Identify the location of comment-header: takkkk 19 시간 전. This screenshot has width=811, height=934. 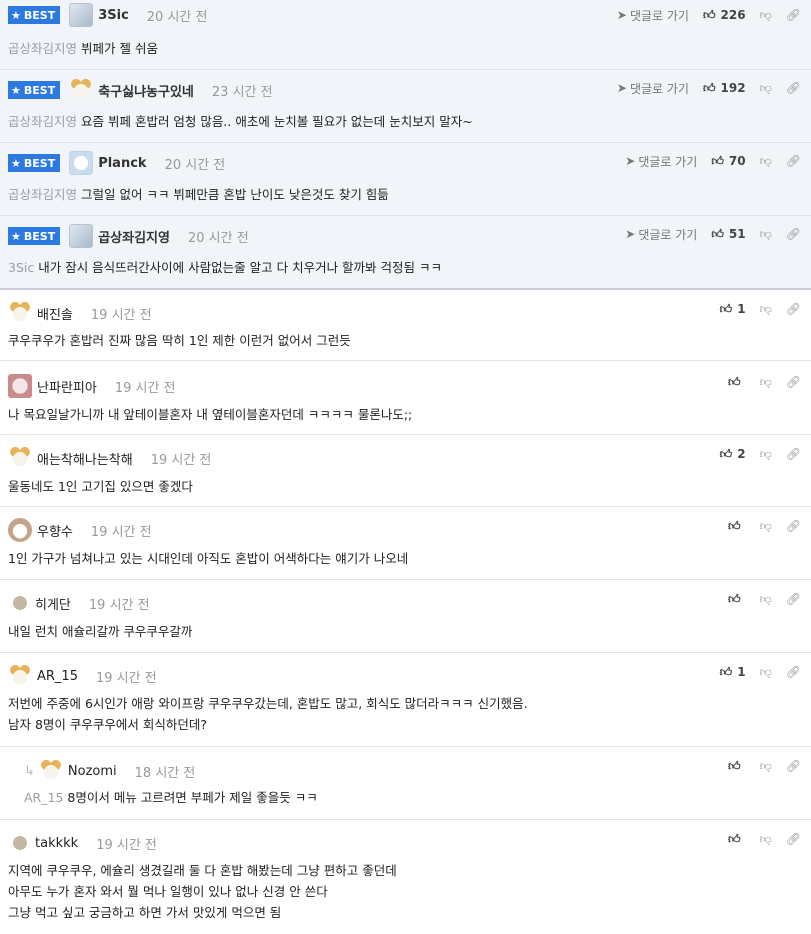
(82, 843).